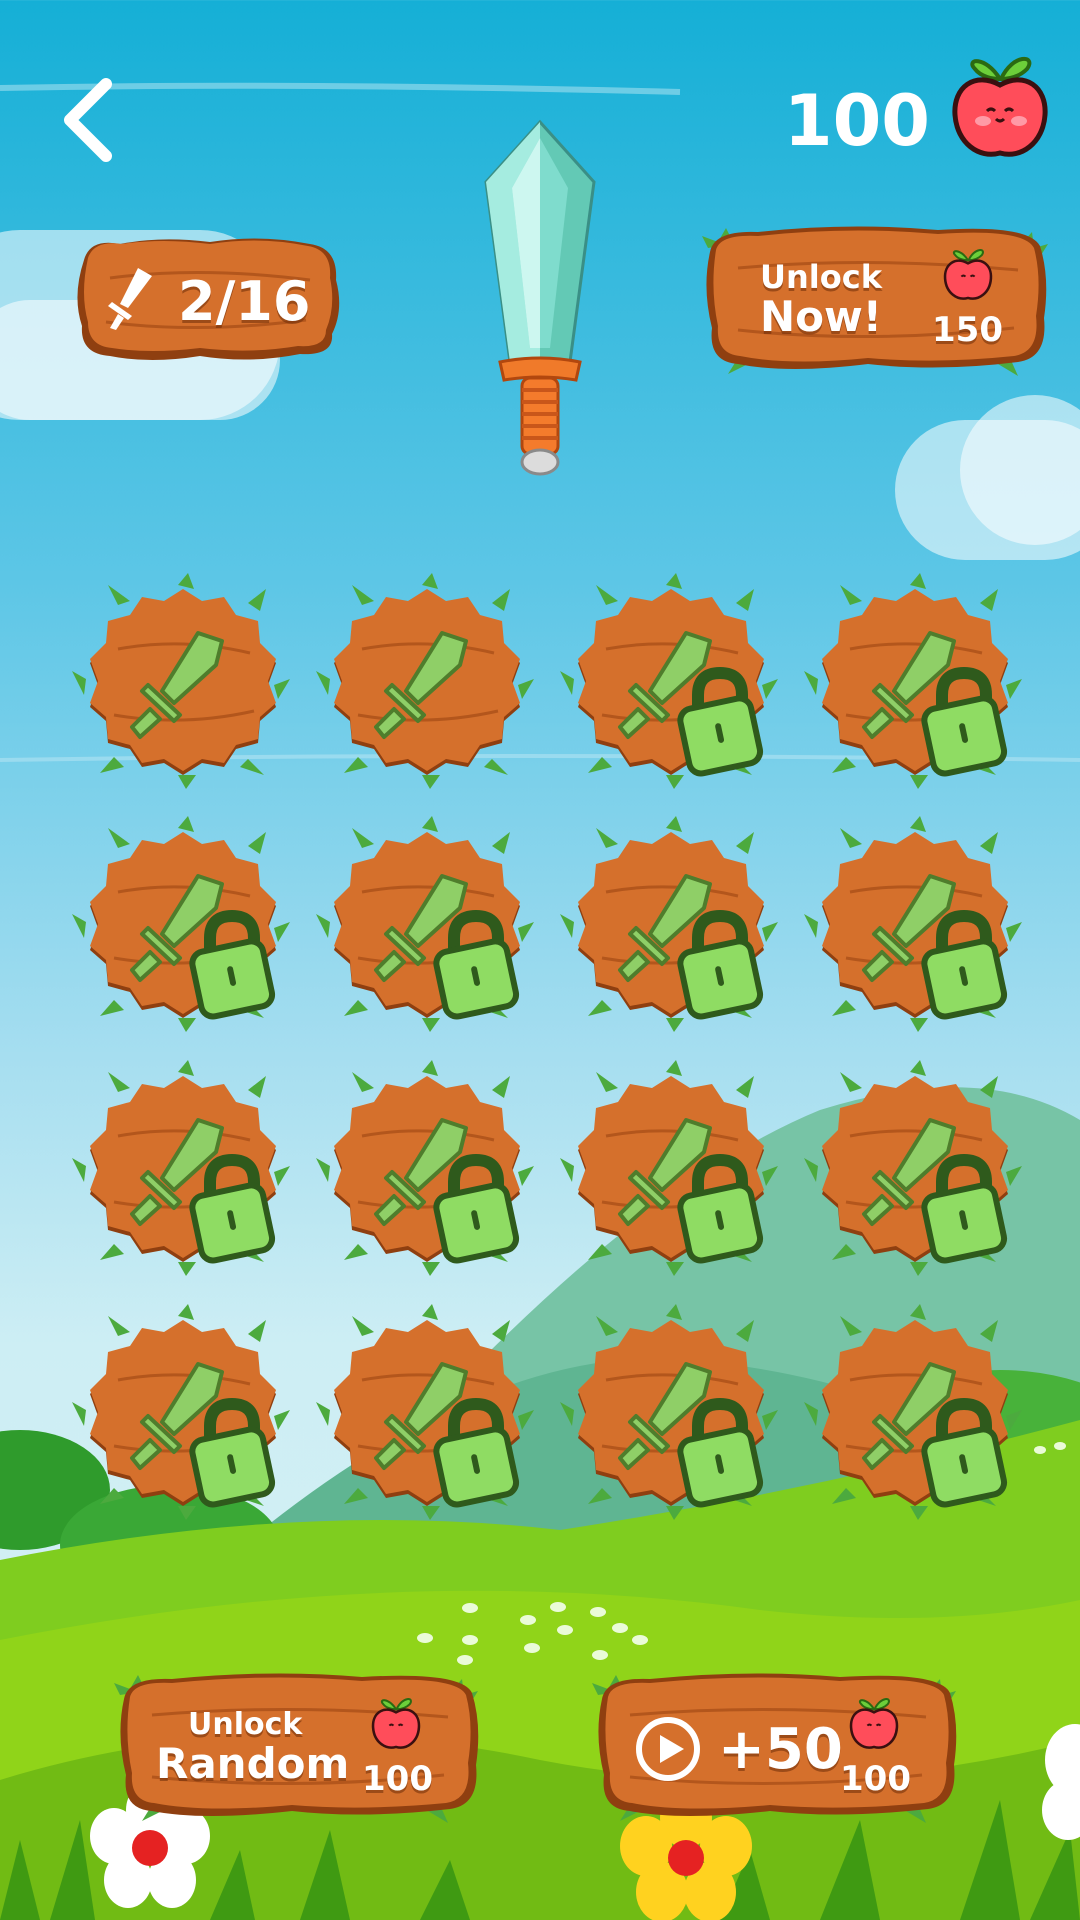  I want to click on sword-icon, so click(130, 299).